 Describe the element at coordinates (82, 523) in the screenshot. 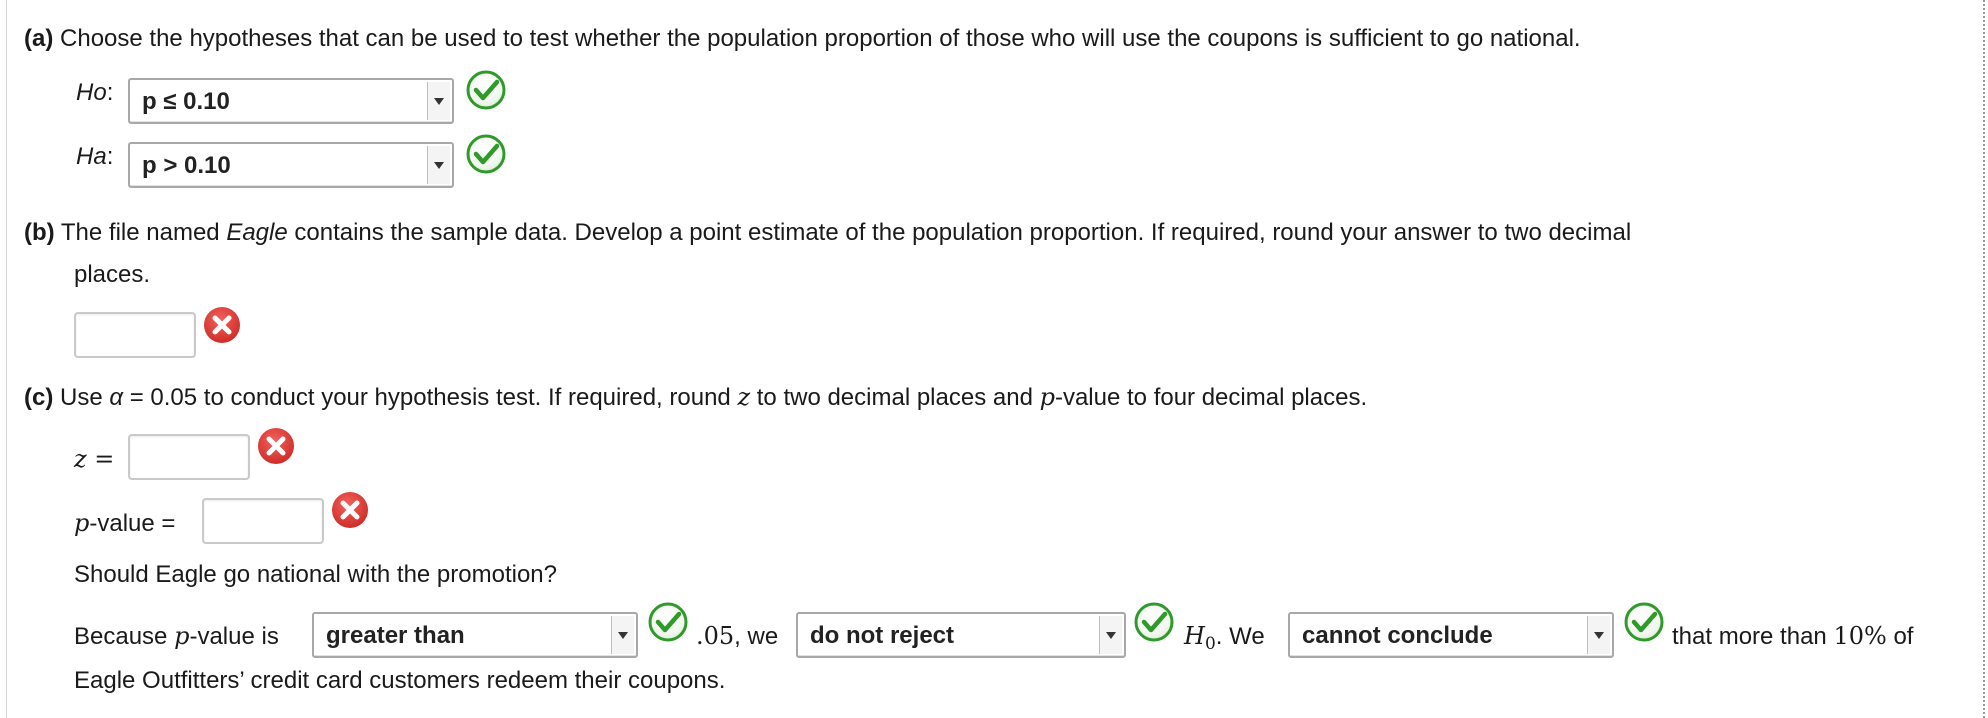

I see `pvalue-p-symbol: p` at that location.